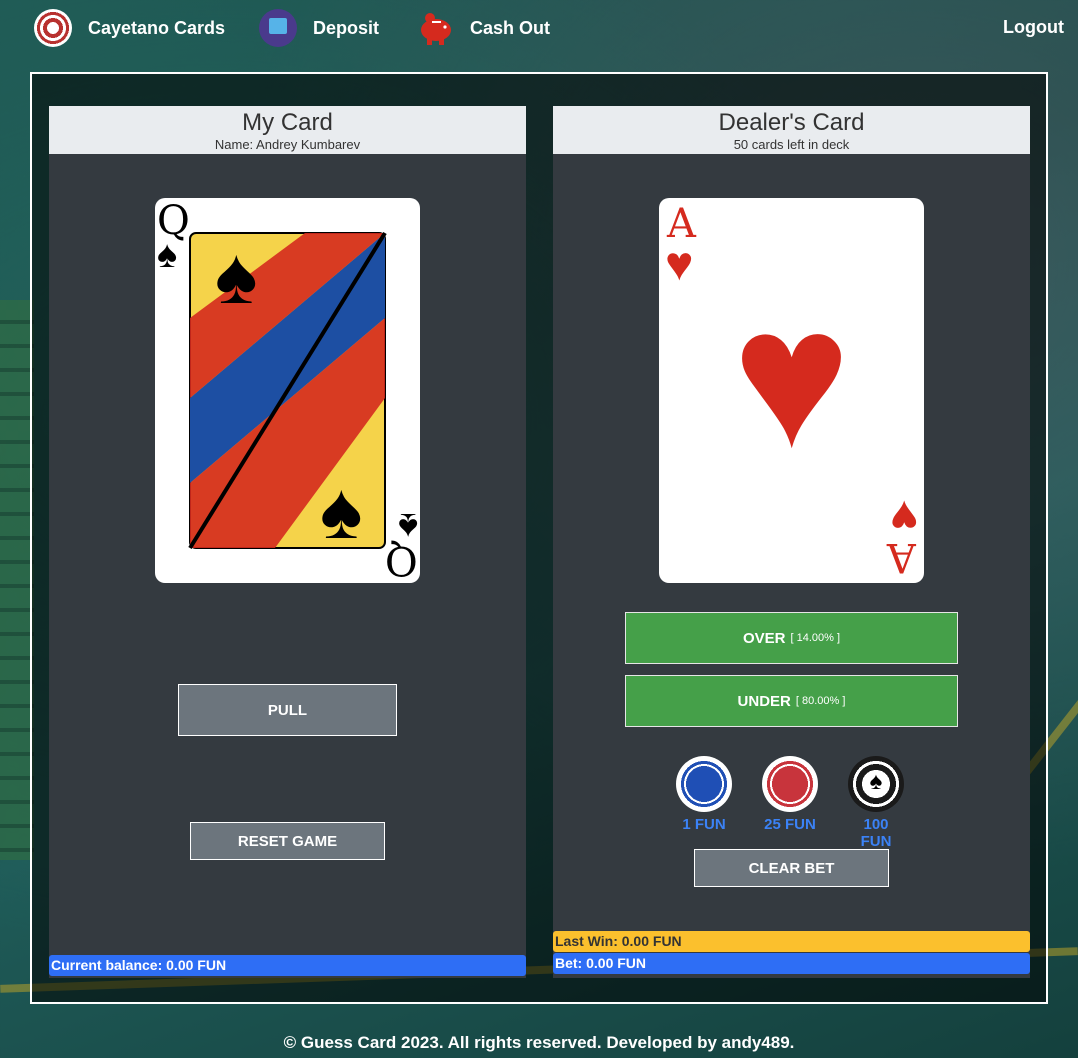  What do you see at coordinates (704, 784) in the screenshot?
I see `blue-chip-icon` at bounding box center [704, 784].